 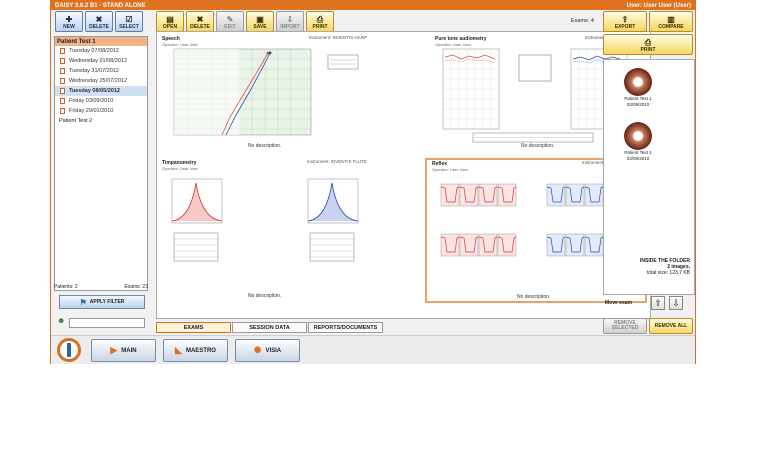 What do you see at coordinates (61, 320) in the screenshot?
I see `people-search-icon: ☻` at bounding box center [61, 320].